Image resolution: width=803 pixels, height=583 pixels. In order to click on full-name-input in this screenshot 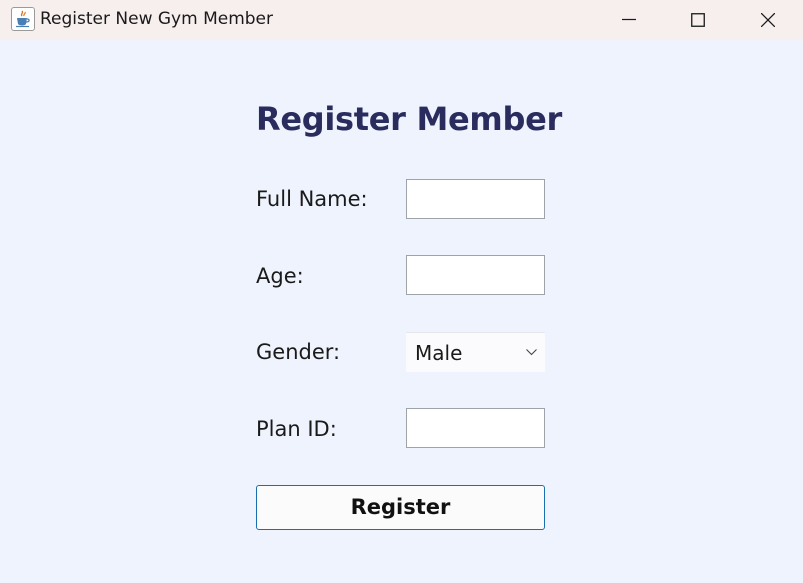, I will do `click(475, 199)`.